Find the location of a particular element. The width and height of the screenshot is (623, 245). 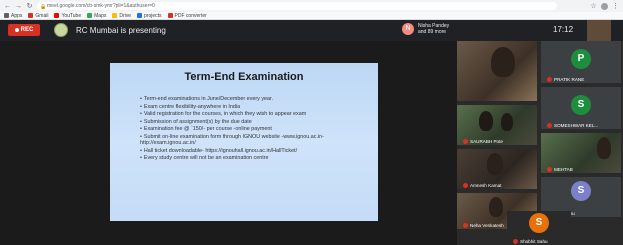

lock-icon: 🔒 is located at coordinates (43, 7).